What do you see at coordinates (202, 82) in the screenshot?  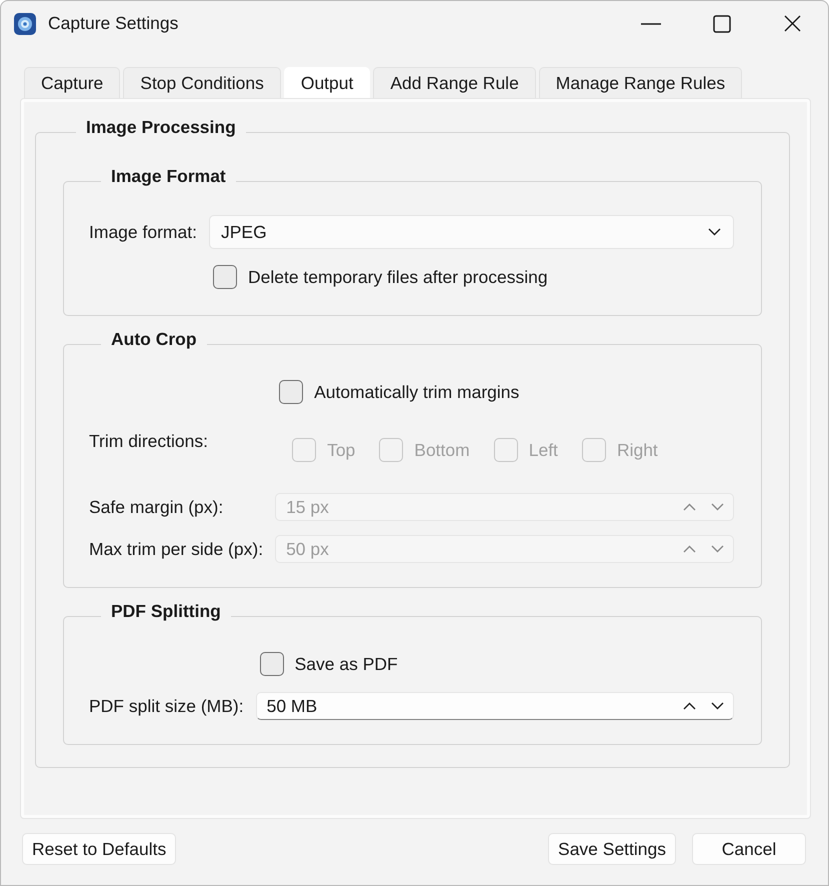 I see `tab: Stop Conditions` at bounding box center [202, 82].